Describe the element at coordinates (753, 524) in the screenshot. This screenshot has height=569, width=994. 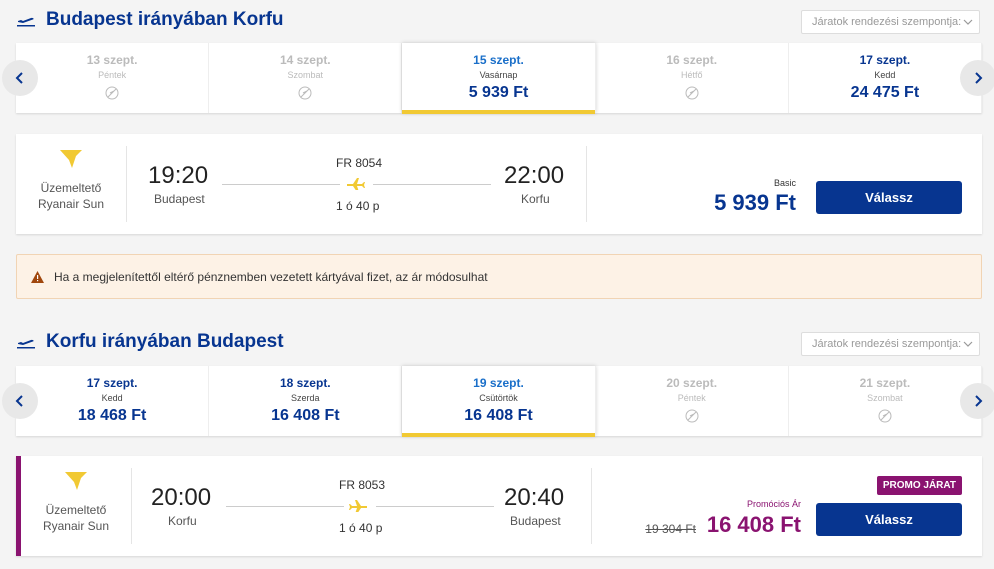
I see `flight-price: 16 408 Ft` at that location.